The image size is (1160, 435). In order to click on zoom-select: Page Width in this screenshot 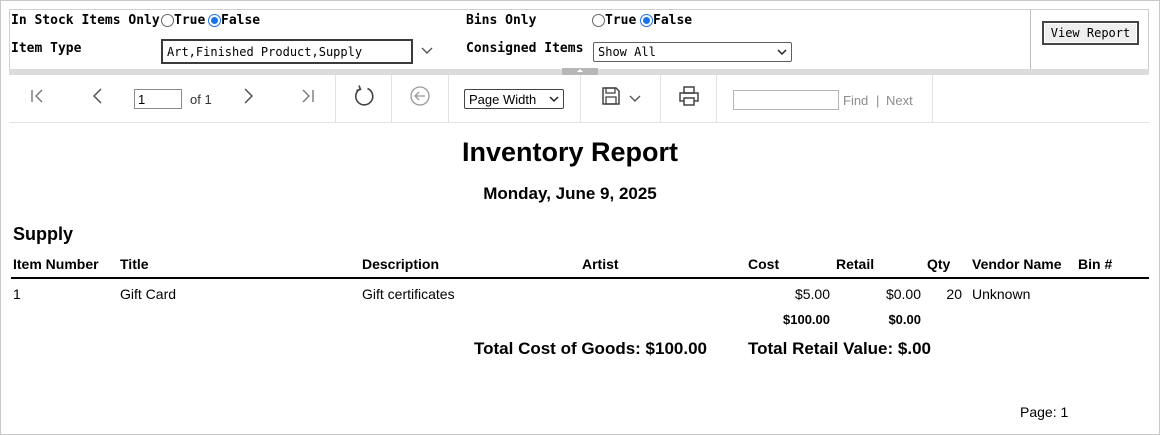, I will do `click(514, 99)`.